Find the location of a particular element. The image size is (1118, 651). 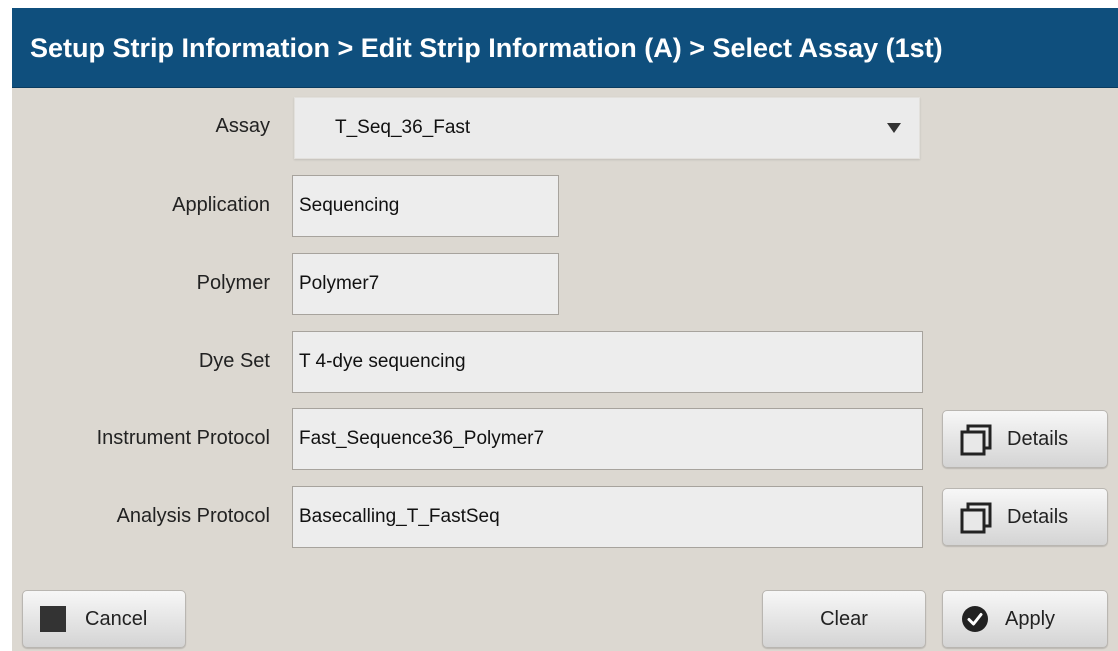

assay-dropdown: T_Seq_36_Fast is located at coordinates (607, 128).